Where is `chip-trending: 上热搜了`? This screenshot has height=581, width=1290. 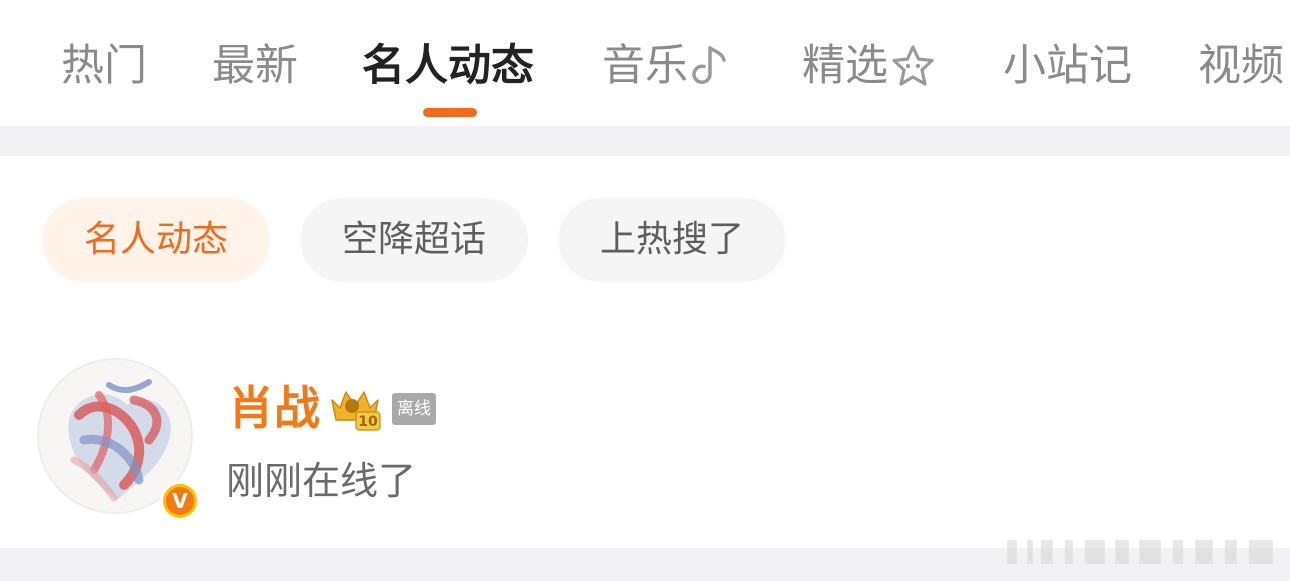
chip-trending: 上热搜了 is located at coordinates (672, 240).